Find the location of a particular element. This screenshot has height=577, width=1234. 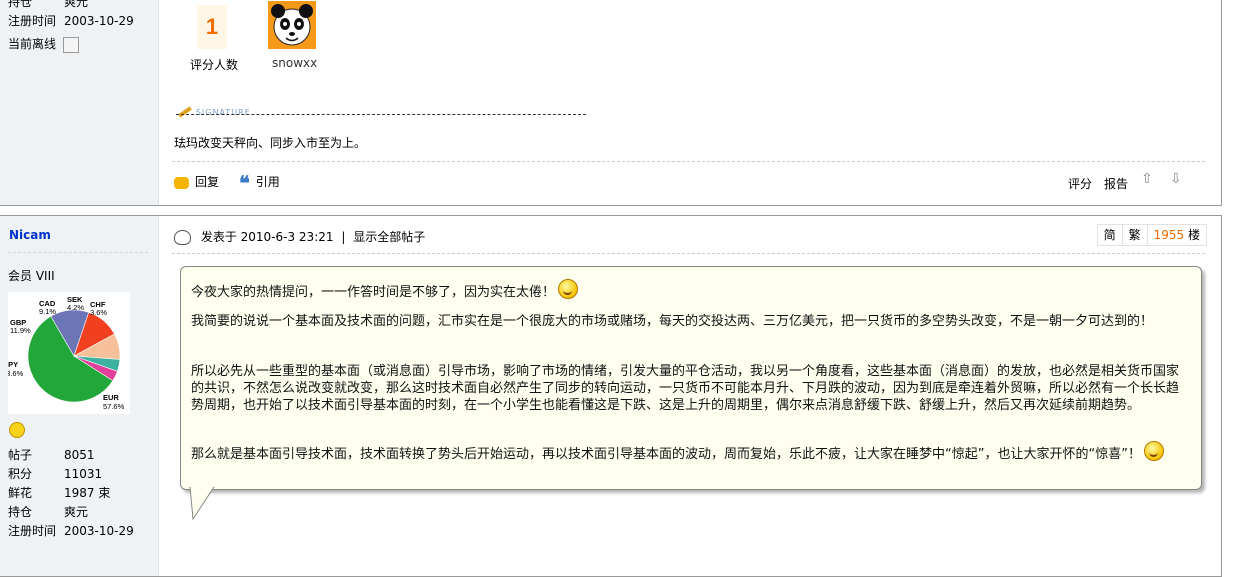

rater-avatar is located at coordinates (292, 25).